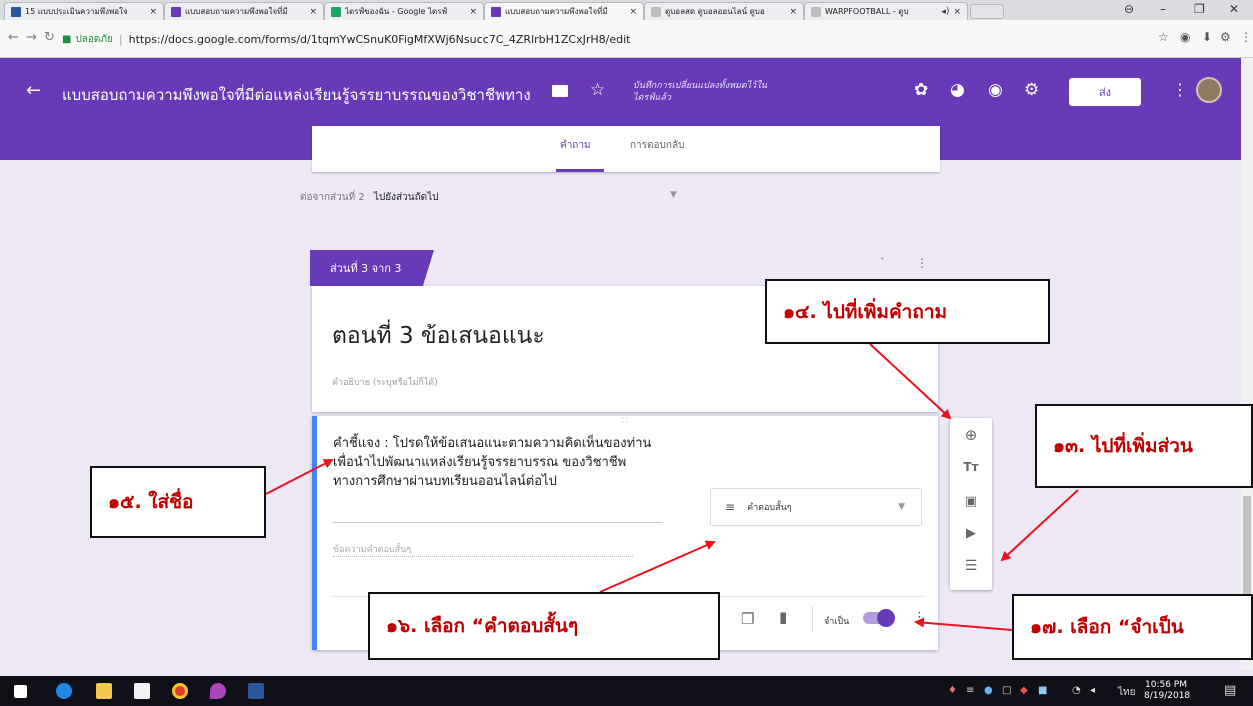 The image size is (1253, 706). What do you see at coordinates (921, 90) in the screenshot?
I see `addons-puzzle-icon: ✿` at bounding box center [921, 90].